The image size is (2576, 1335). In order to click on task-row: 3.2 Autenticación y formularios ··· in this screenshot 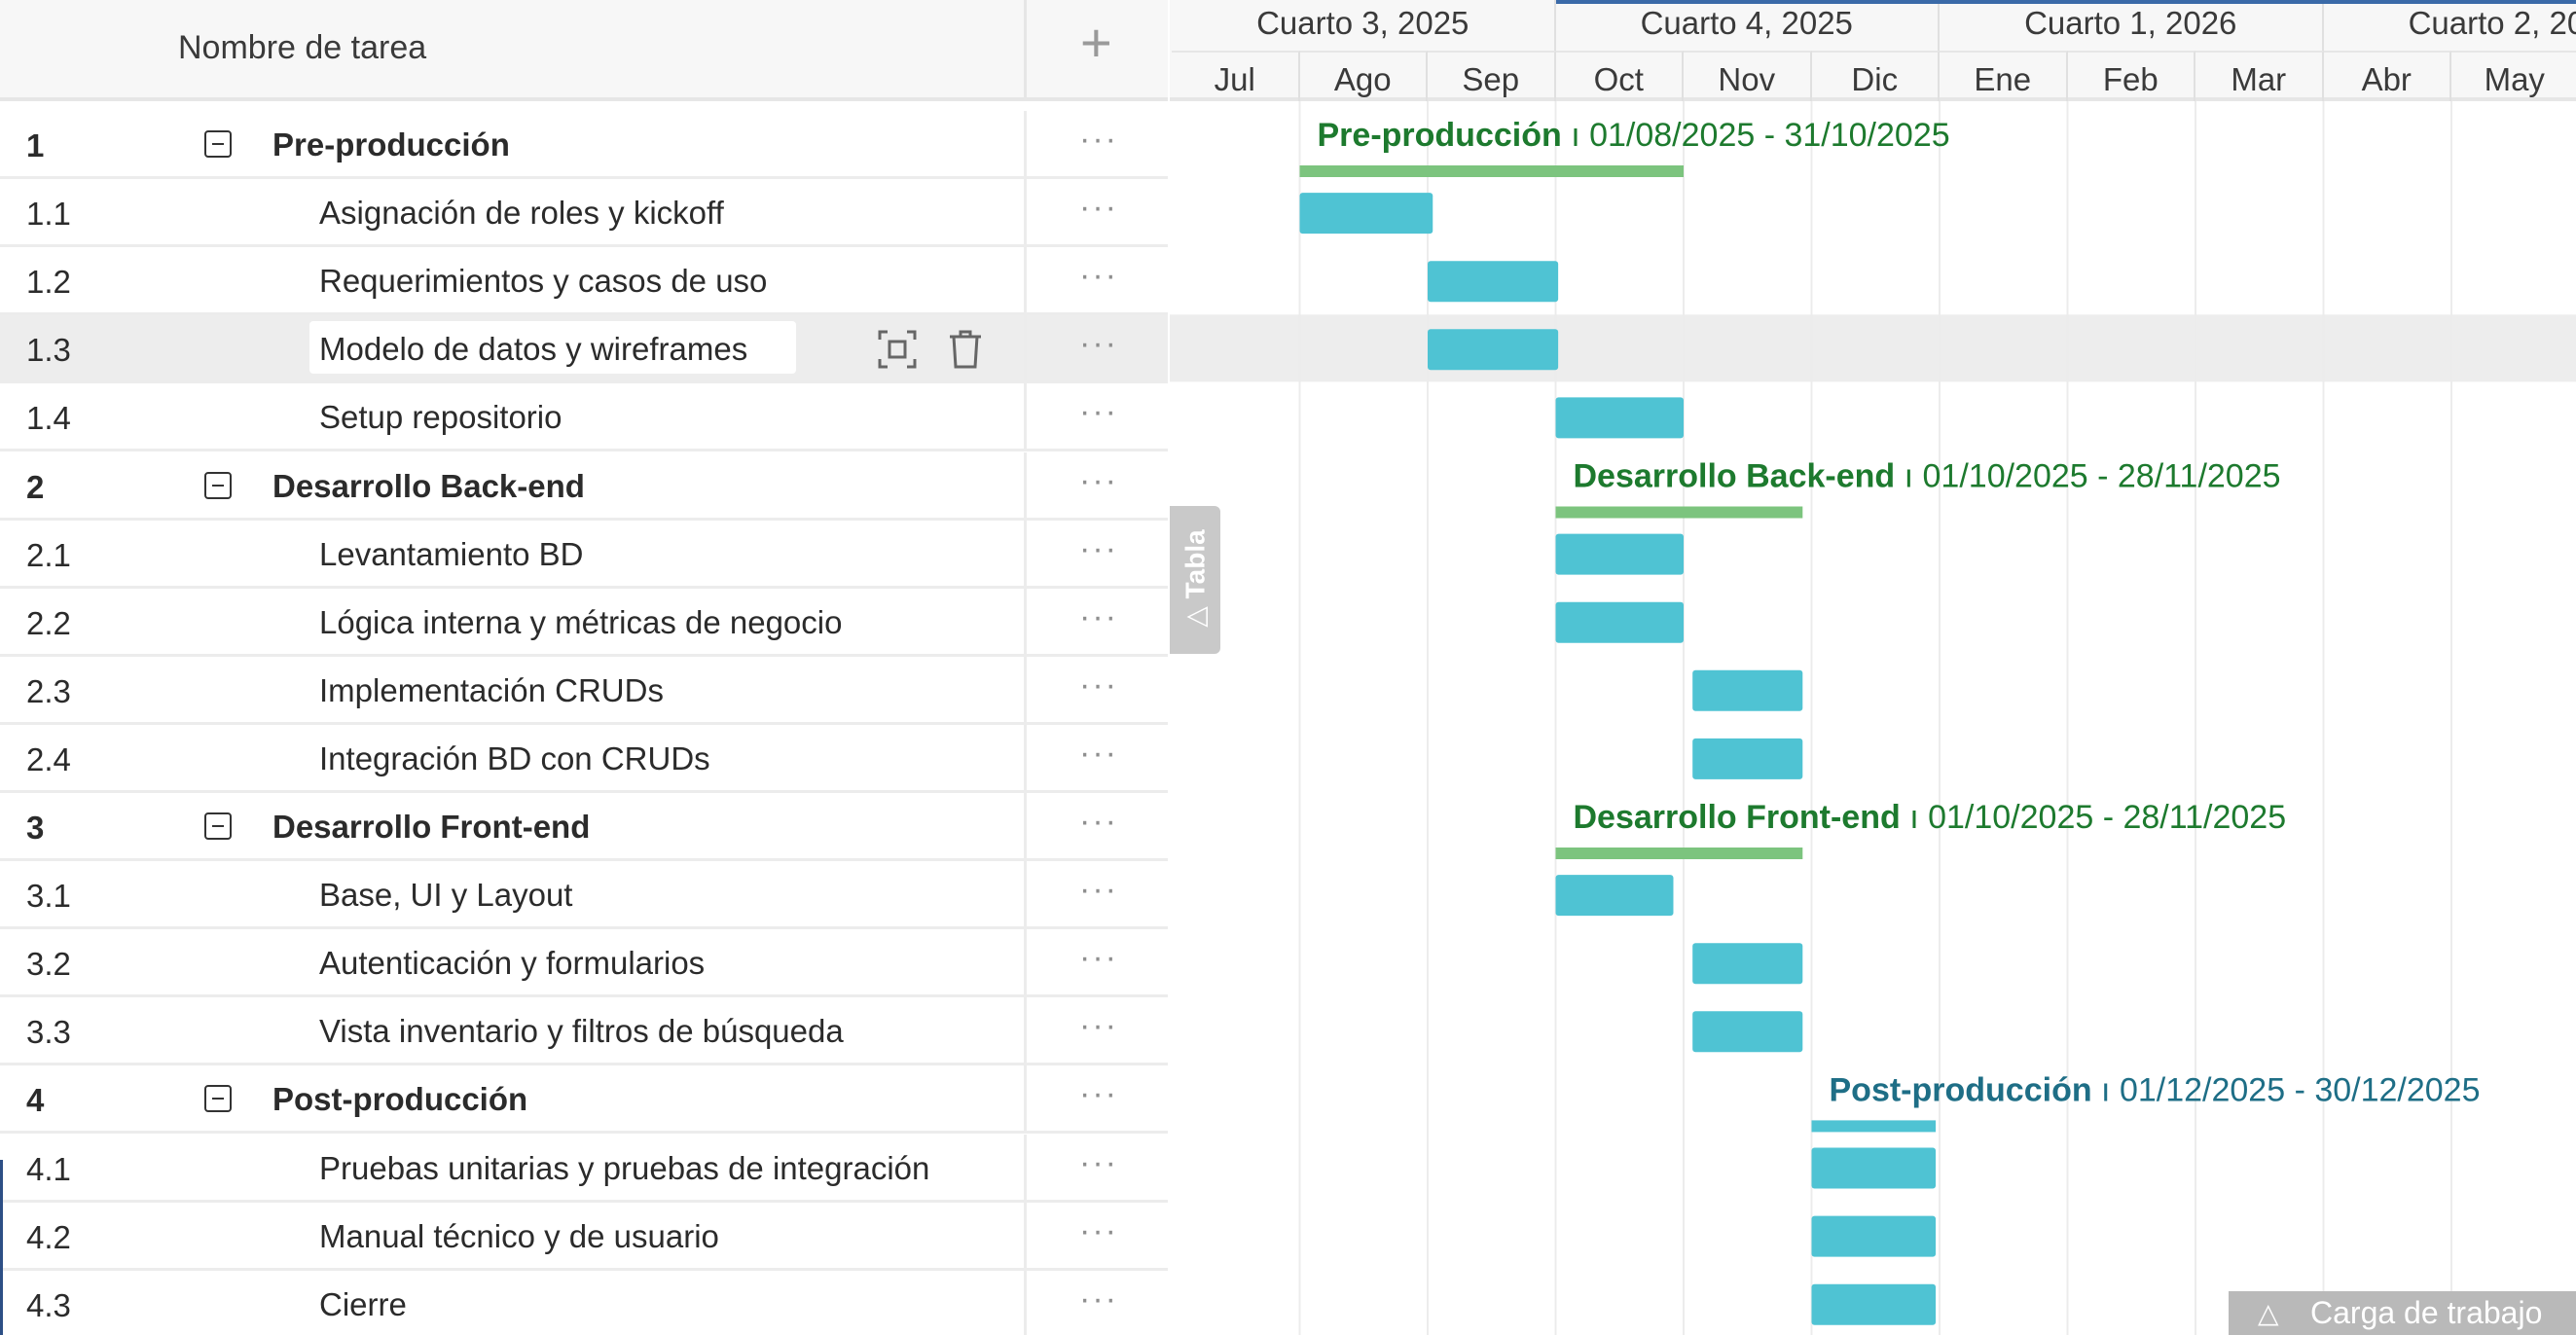, I will do `click(584, 963)`.